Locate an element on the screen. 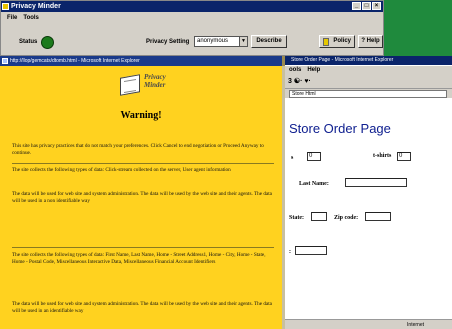 Image resolution: width=452 pixels, height=329 pixels. quantity-input: 0 is located at coordinates (314, 156).